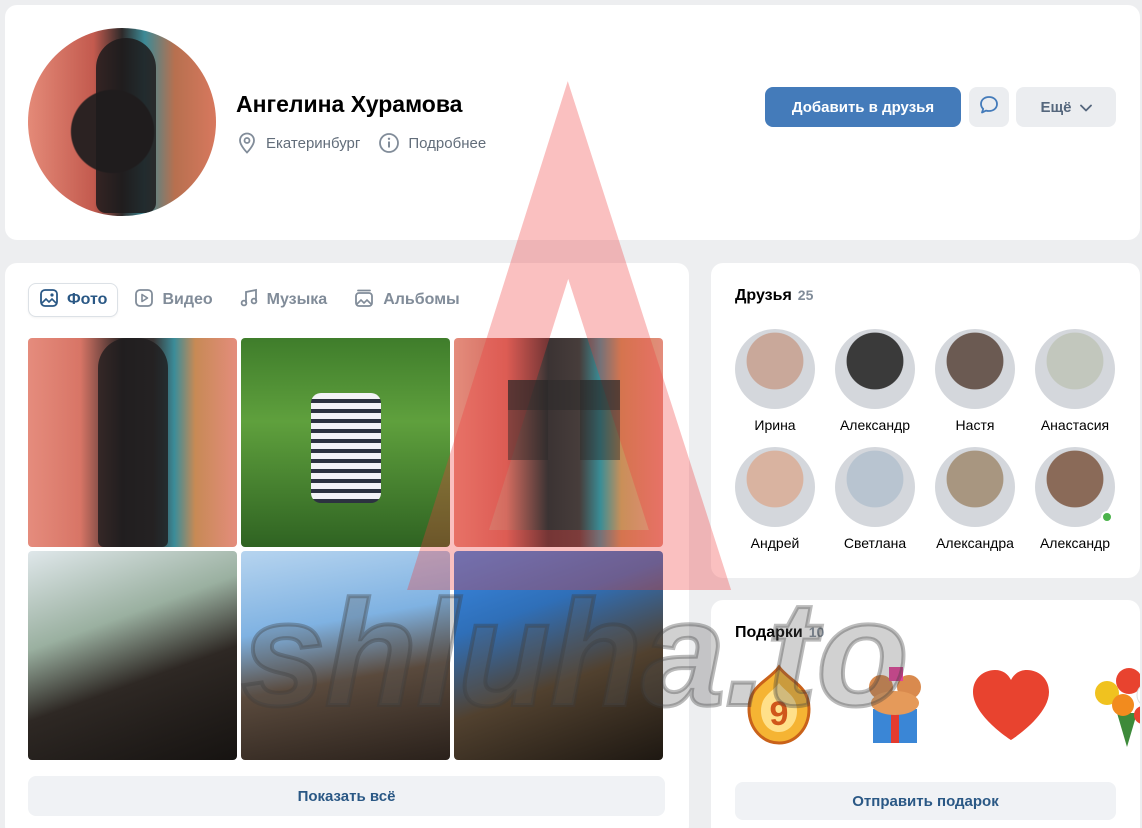 The image size is (1142, 828). Describe the element at coordinates (447, 143) in the screenshot. I see `profile-details-text: Подробнее` at that location.